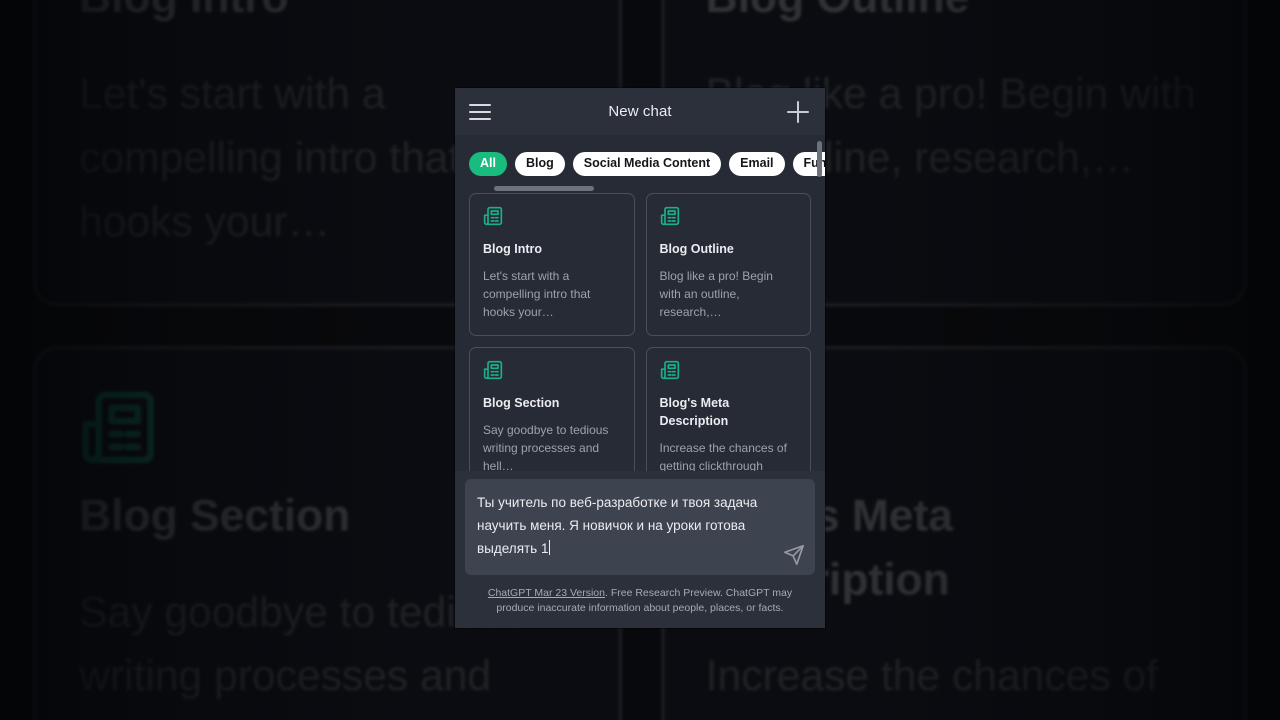  What do you see at coordinates (546, 593) in the screenshot?
I see `version-link: ChatGPT Mar 23 Version` at bounding box center [546, 593].